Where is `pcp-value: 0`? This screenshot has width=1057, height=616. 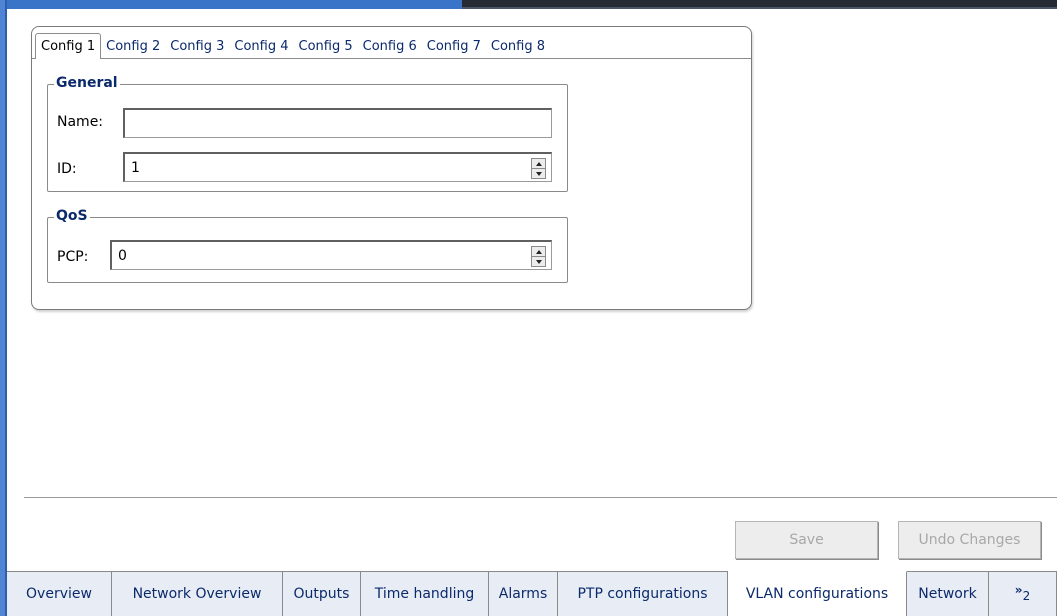 pcp-value: 0 is located at coordinates (122, 256).